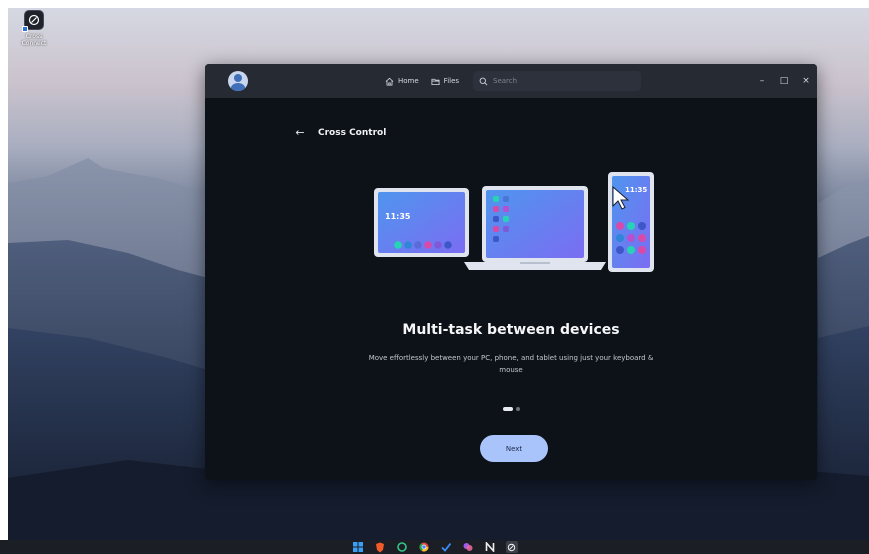 The width and height of the screenshot is (869, 554). I want to click on next-button: Next, so click(514, 448).